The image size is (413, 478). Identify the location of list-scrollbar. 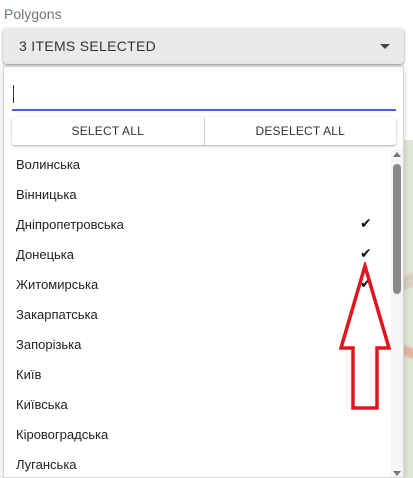
(397, 313).